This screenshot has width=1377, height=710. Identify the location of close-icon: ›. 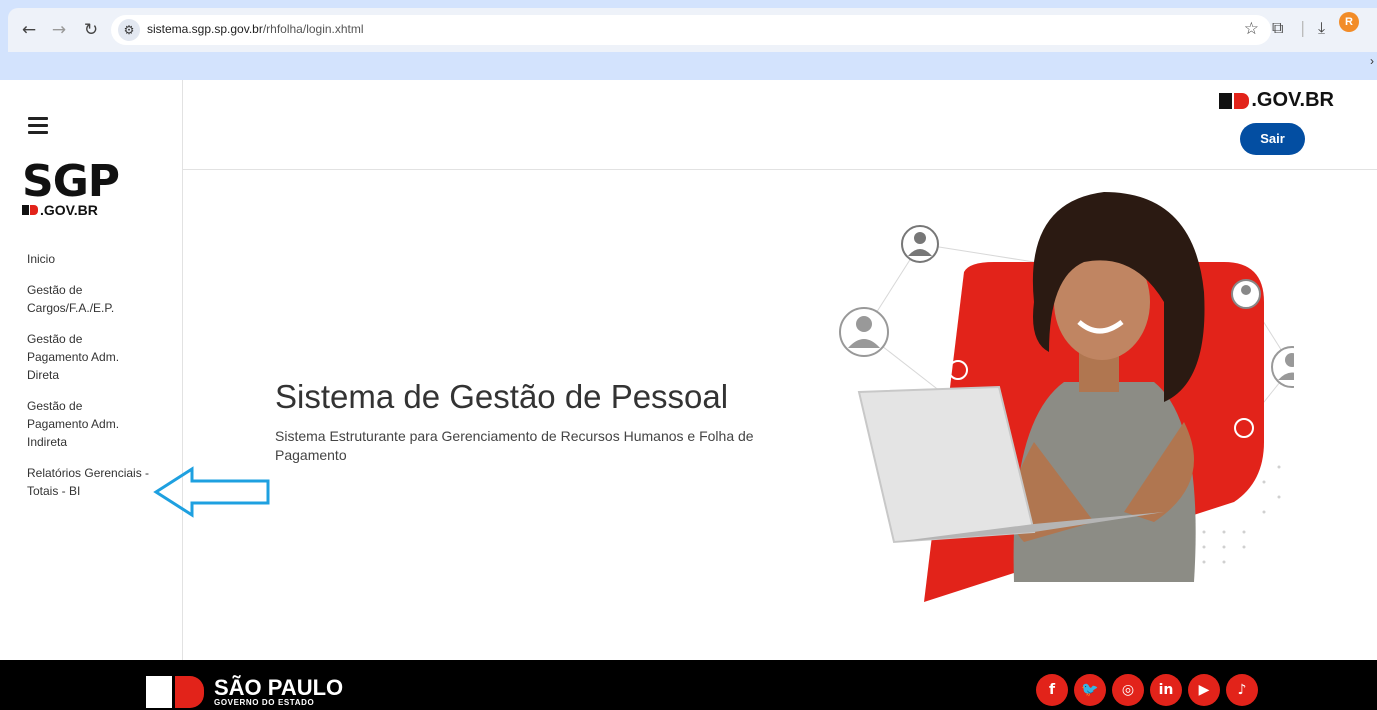
(1372, 61).